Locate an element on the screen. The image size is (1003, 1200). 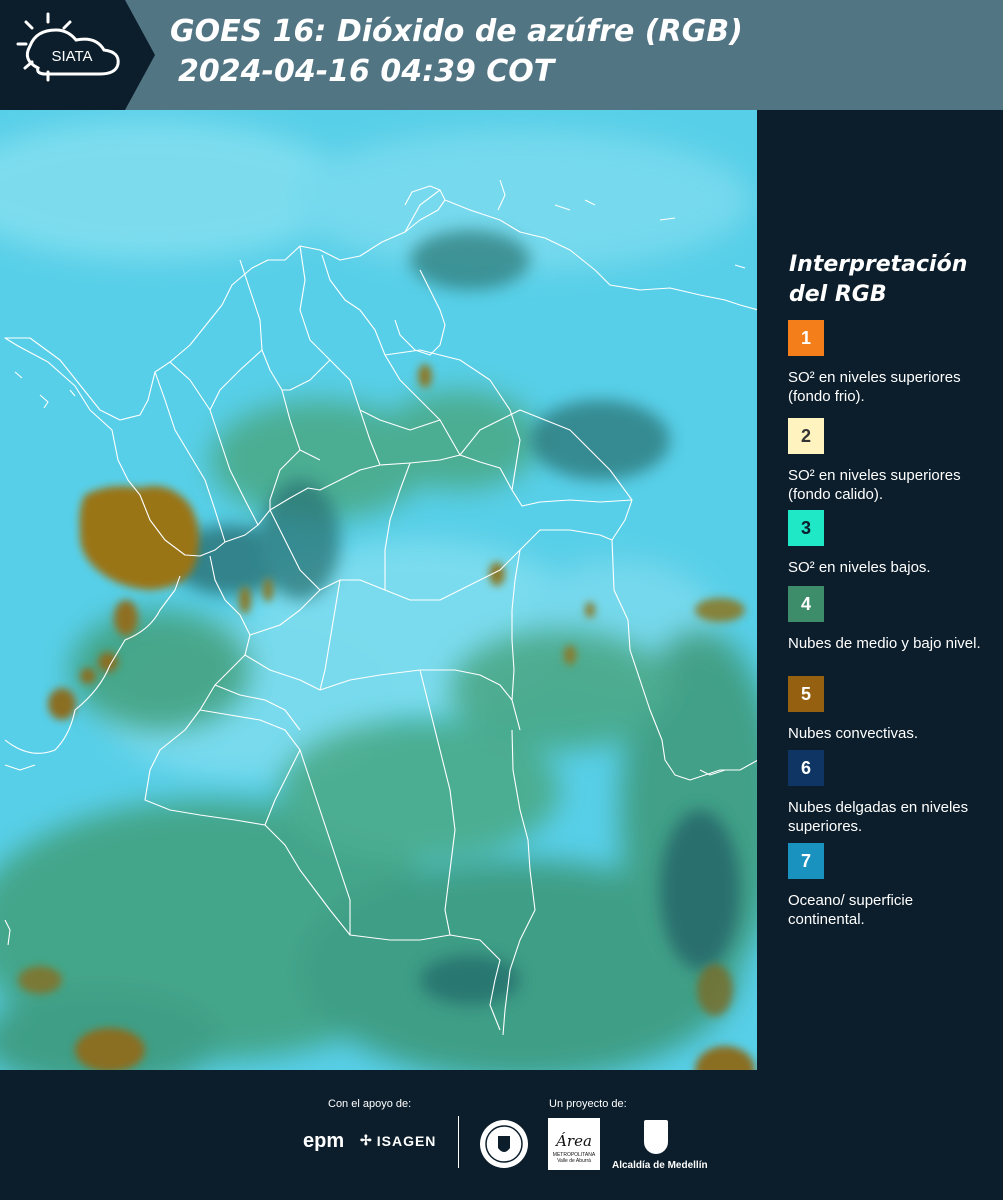
legend-number-7: 7 is located at coordinates (805, 860).